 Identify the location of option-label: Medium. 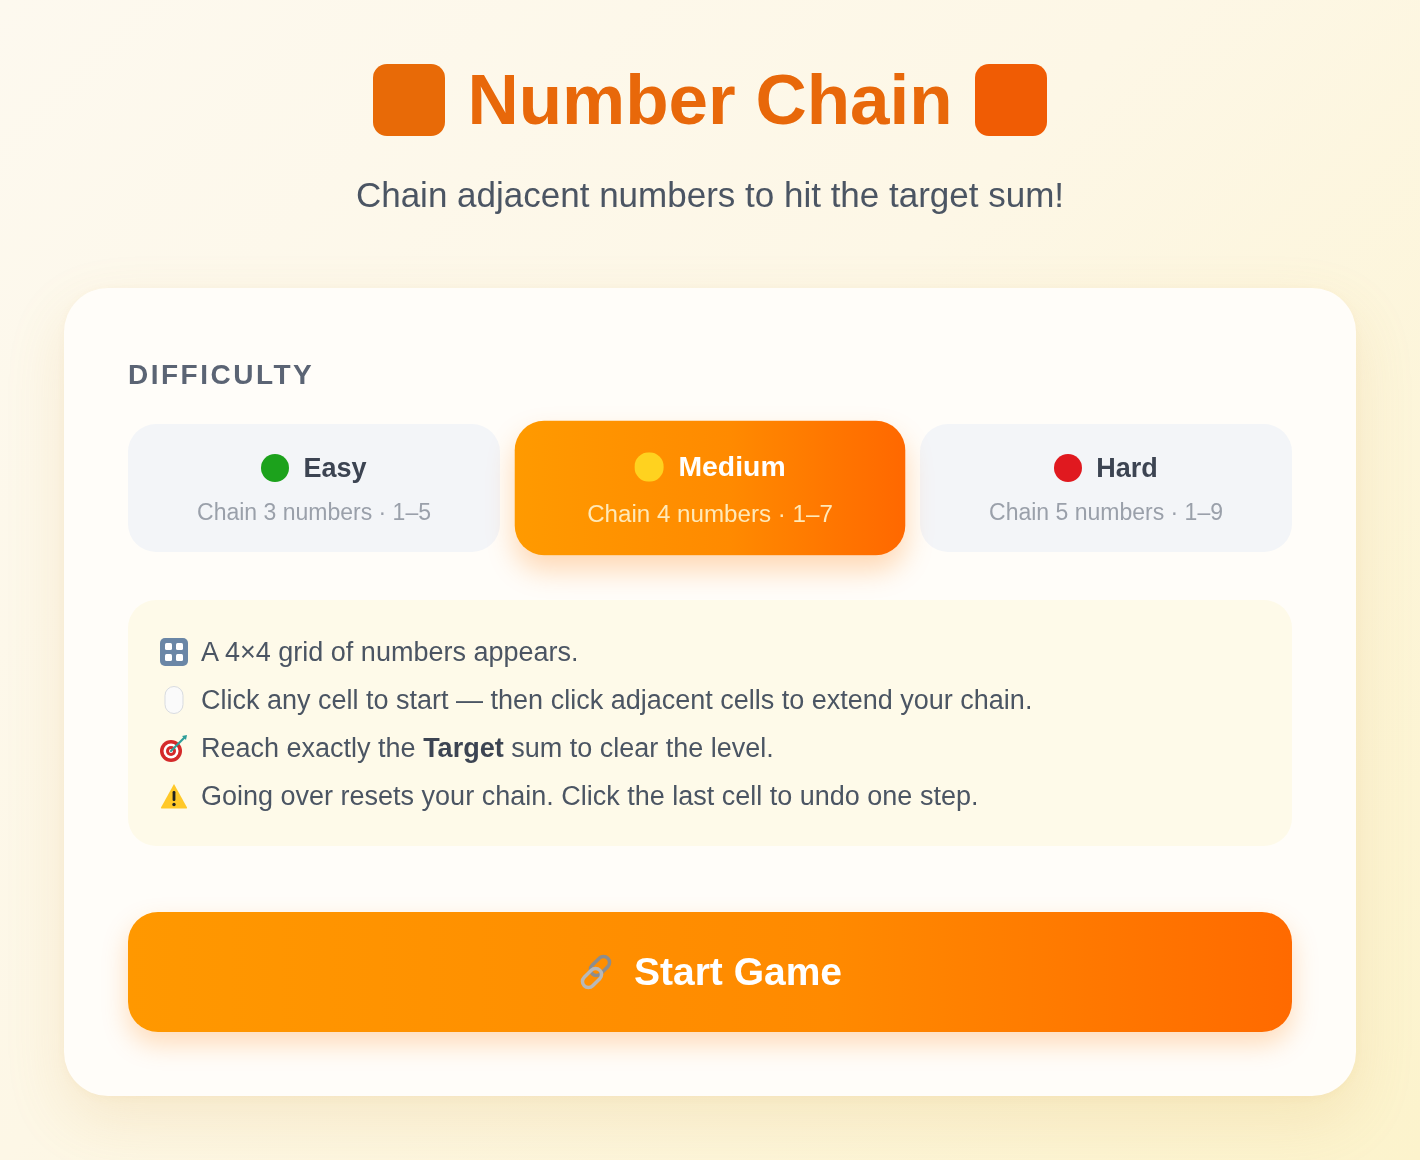
(732, 467).